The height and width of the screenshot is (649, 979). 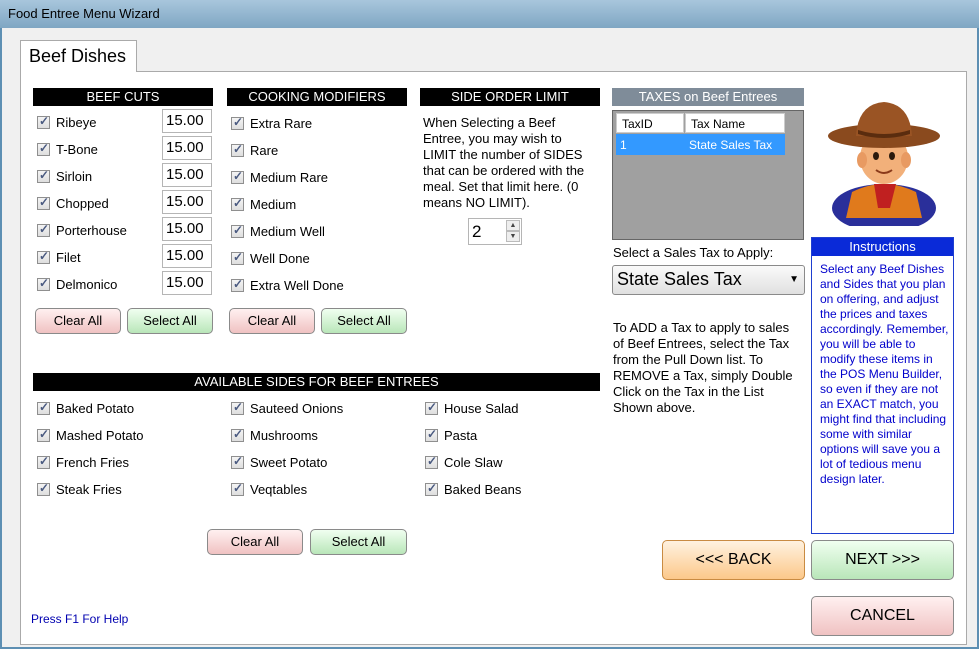 I want to click on modifier-item: Rare, so click(x=254, y=150).